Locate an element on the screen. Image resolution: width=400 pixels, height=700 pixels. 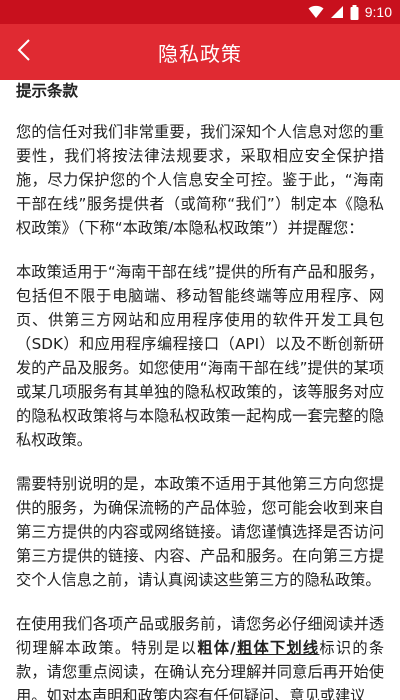
chevron-left-icon is located at coordinates (24, 52).